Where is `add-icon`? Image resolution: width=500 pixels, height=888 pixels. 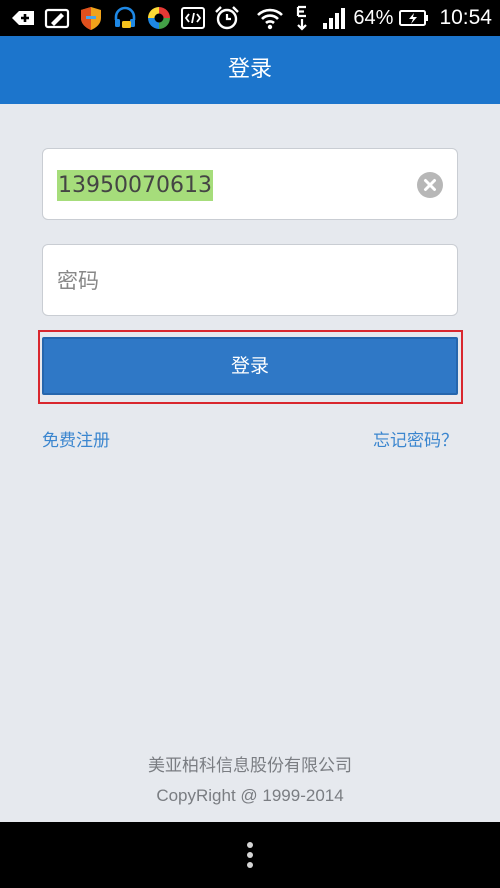 add-icon is located at coordinates (23, 18).